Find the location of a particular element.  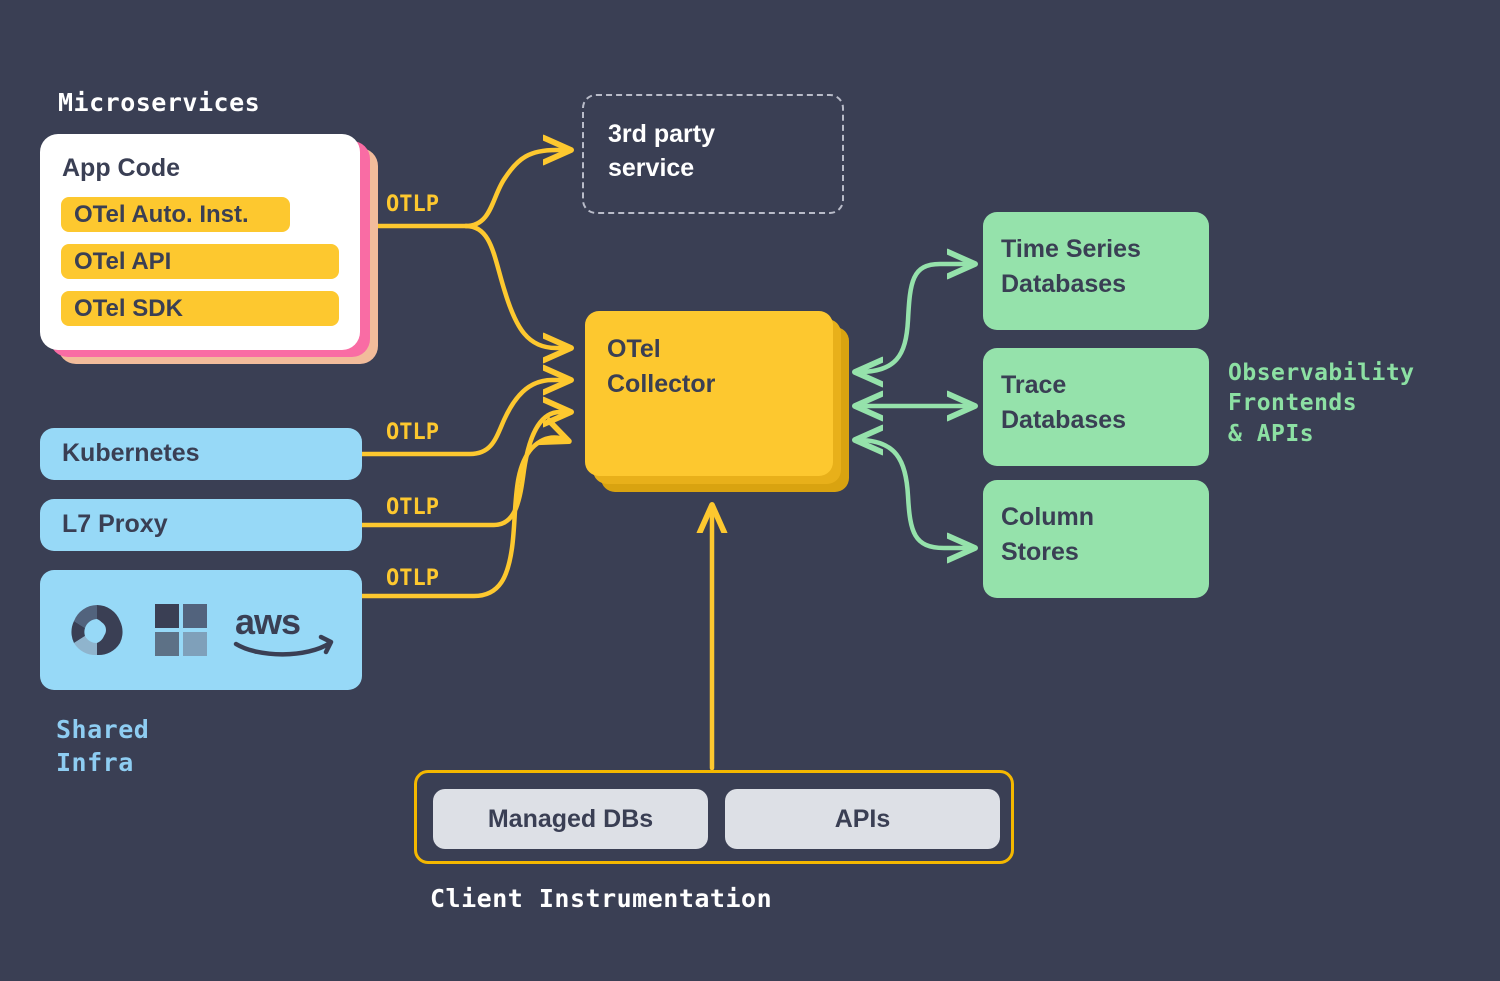

cloud-provider-logo-row: aws is located at coordinates (201, 630).